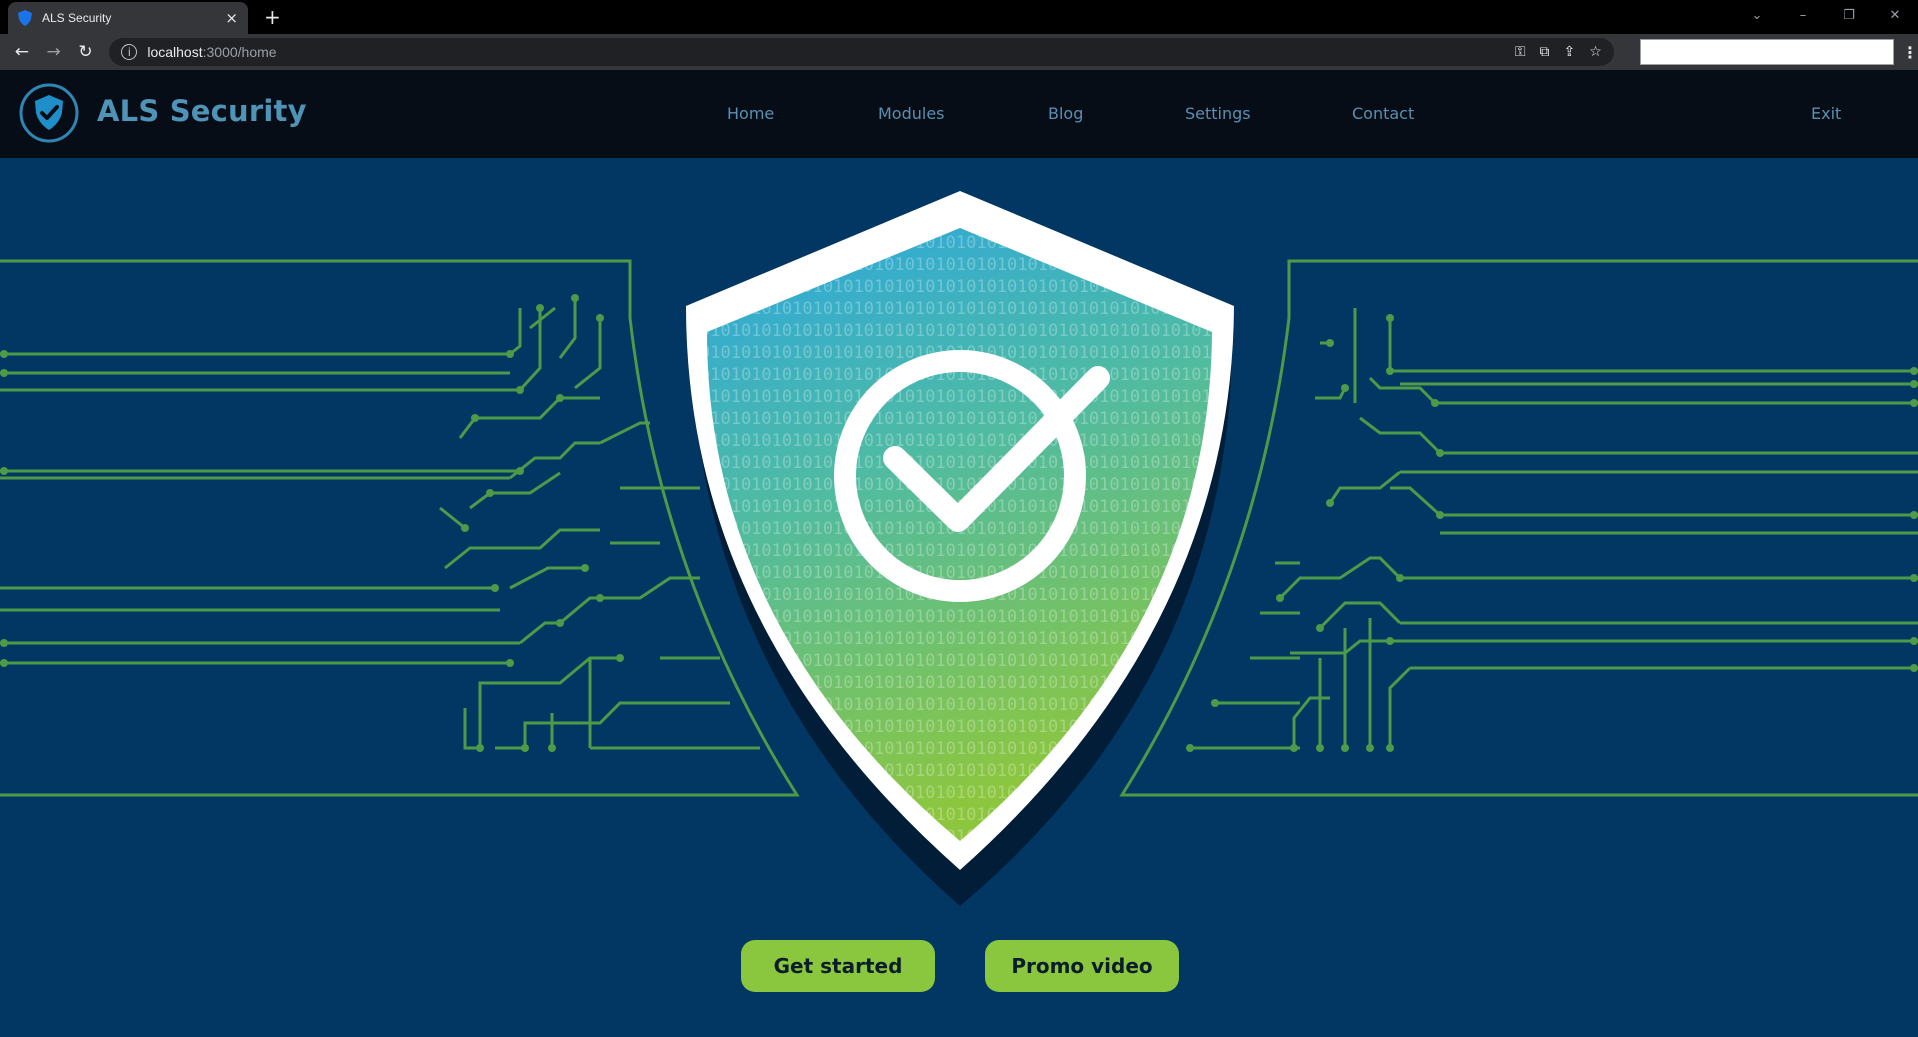 The image size is (1918, 1037). I want to click on new-tab-icon: +, so click(272, 17).